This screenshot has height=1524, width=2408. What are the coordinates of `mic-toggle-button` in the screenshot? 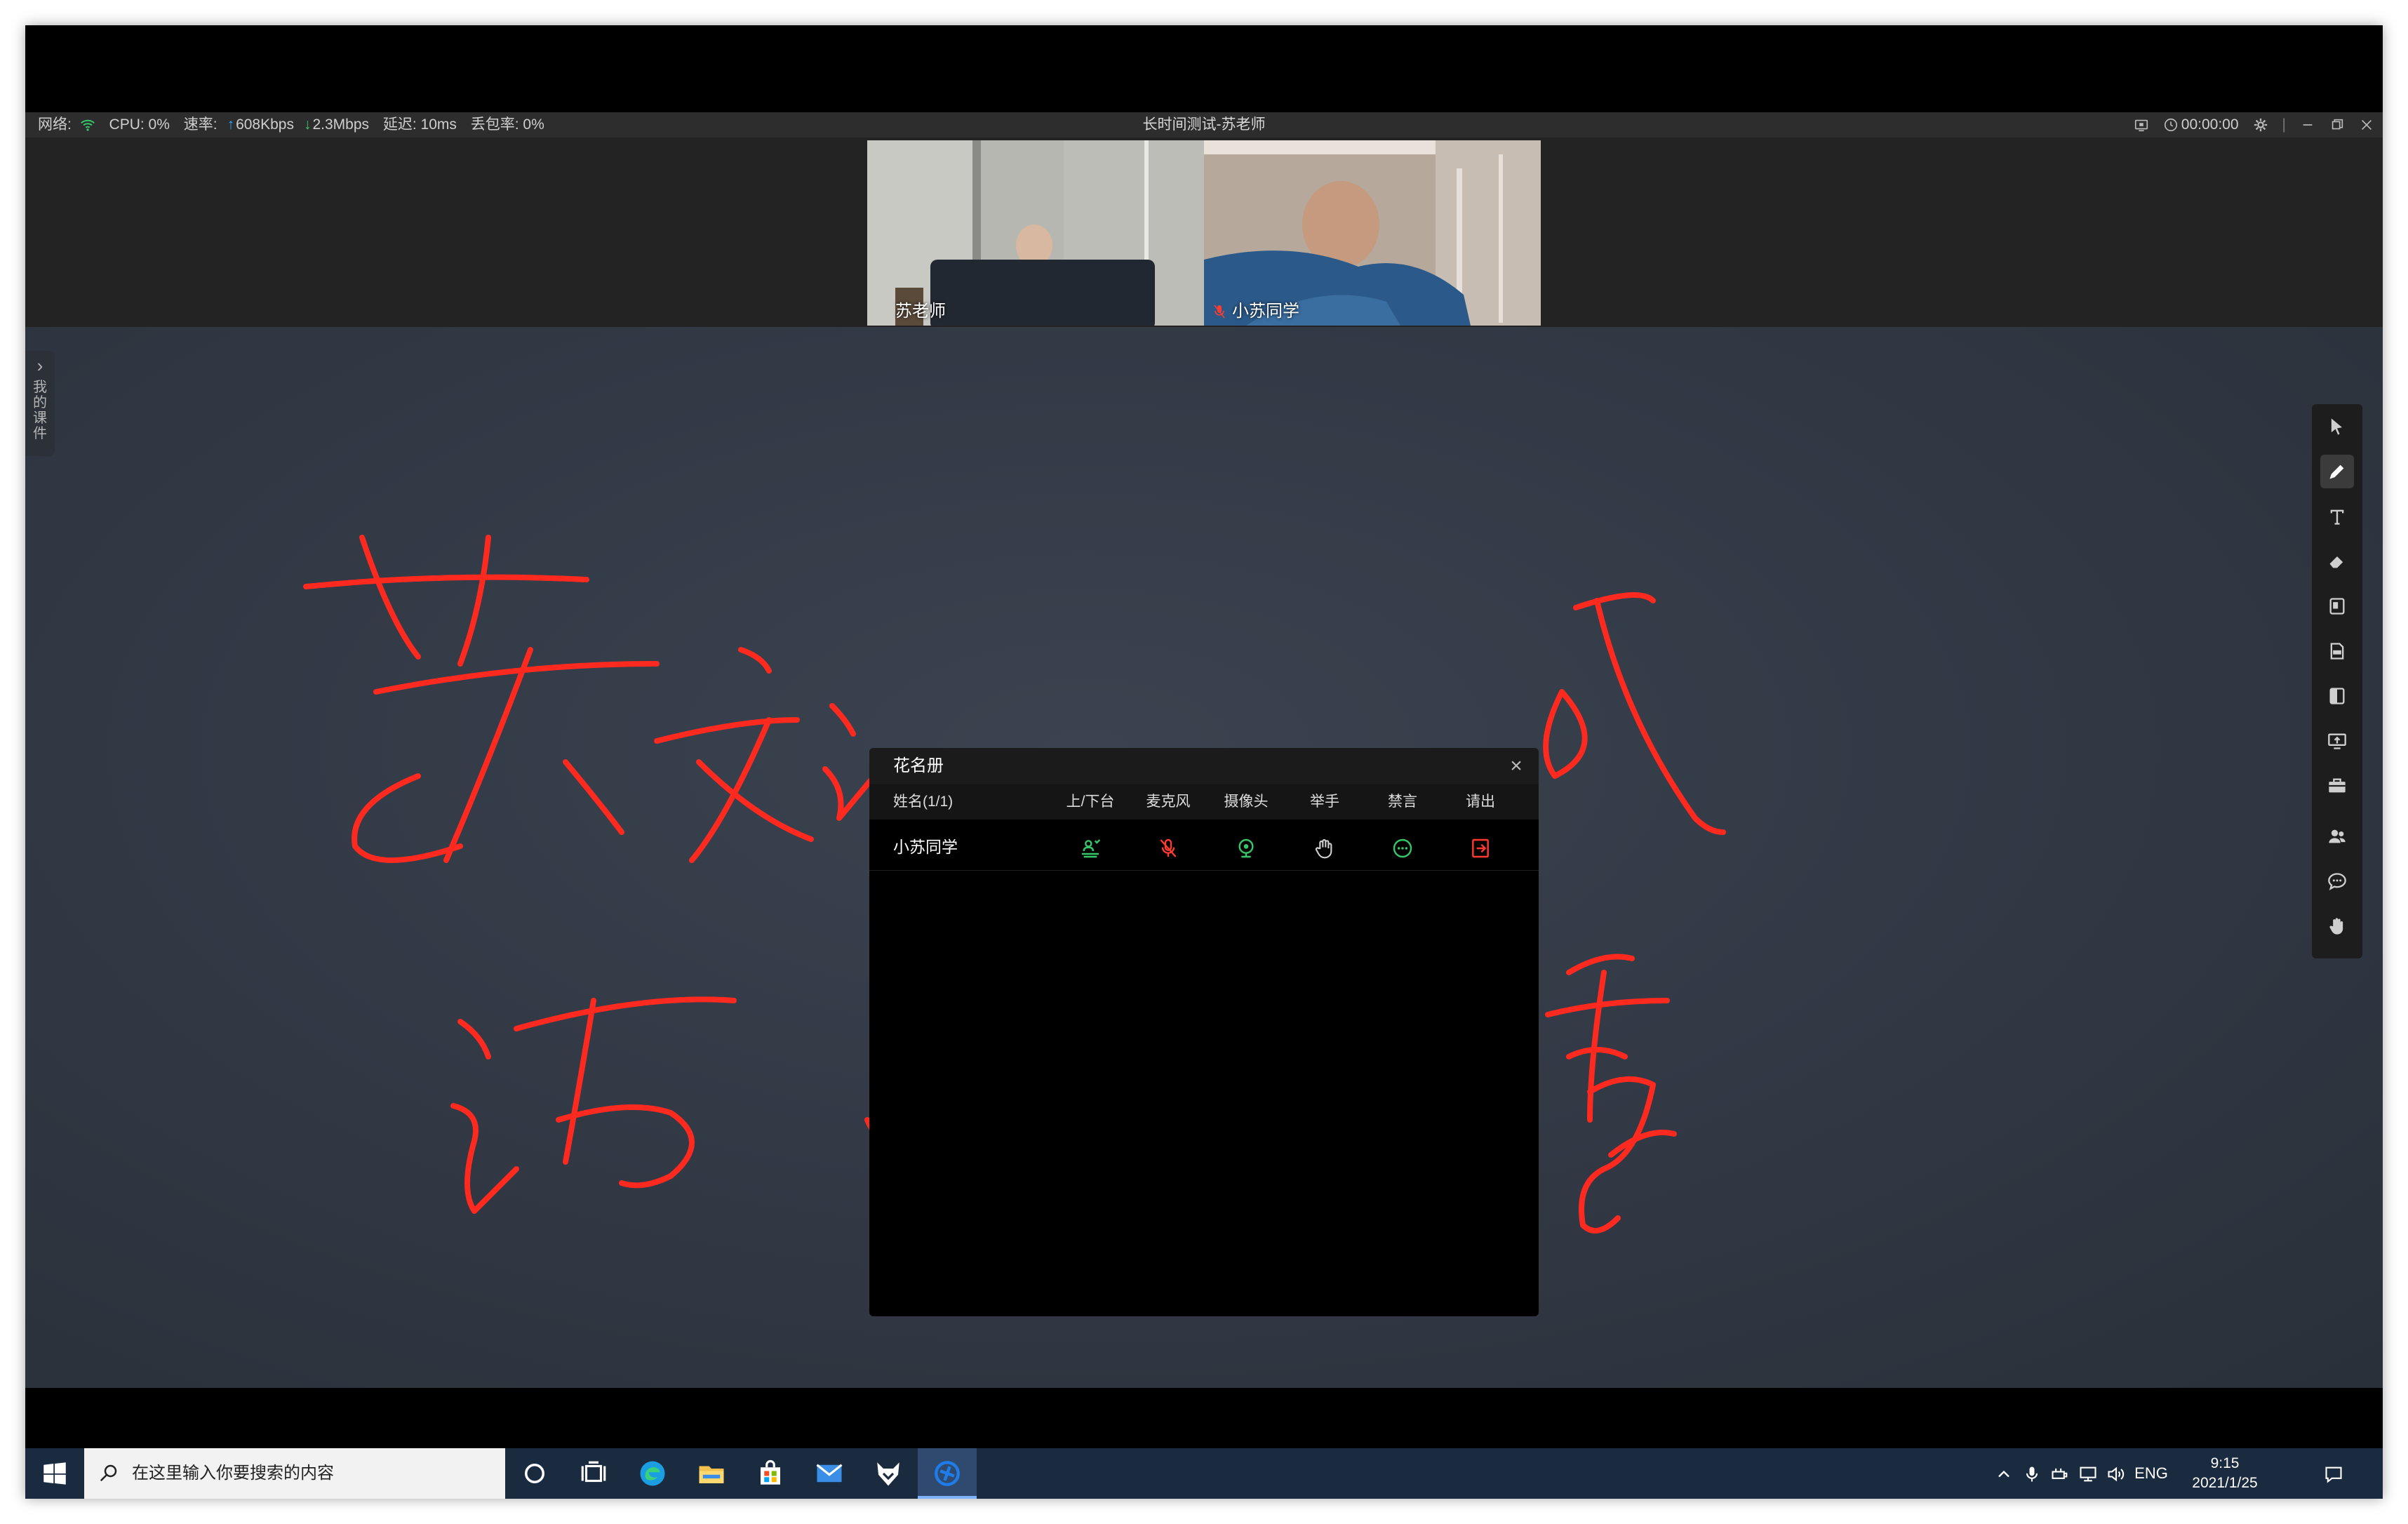 It's located at (1168, 847).